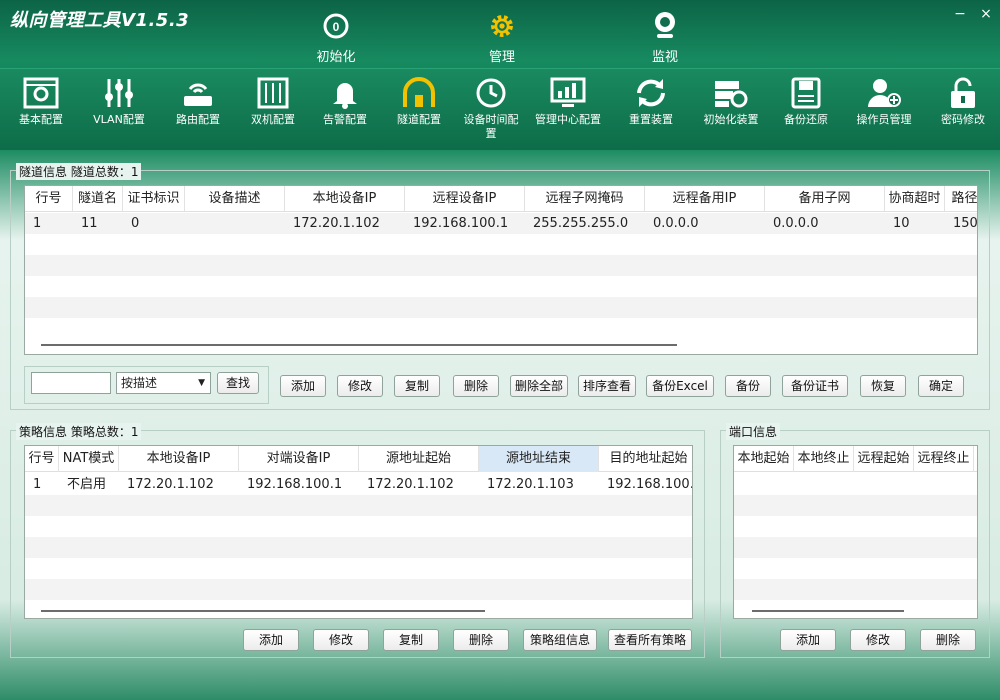  I want to click on vlan-icon, so click(119, 93).